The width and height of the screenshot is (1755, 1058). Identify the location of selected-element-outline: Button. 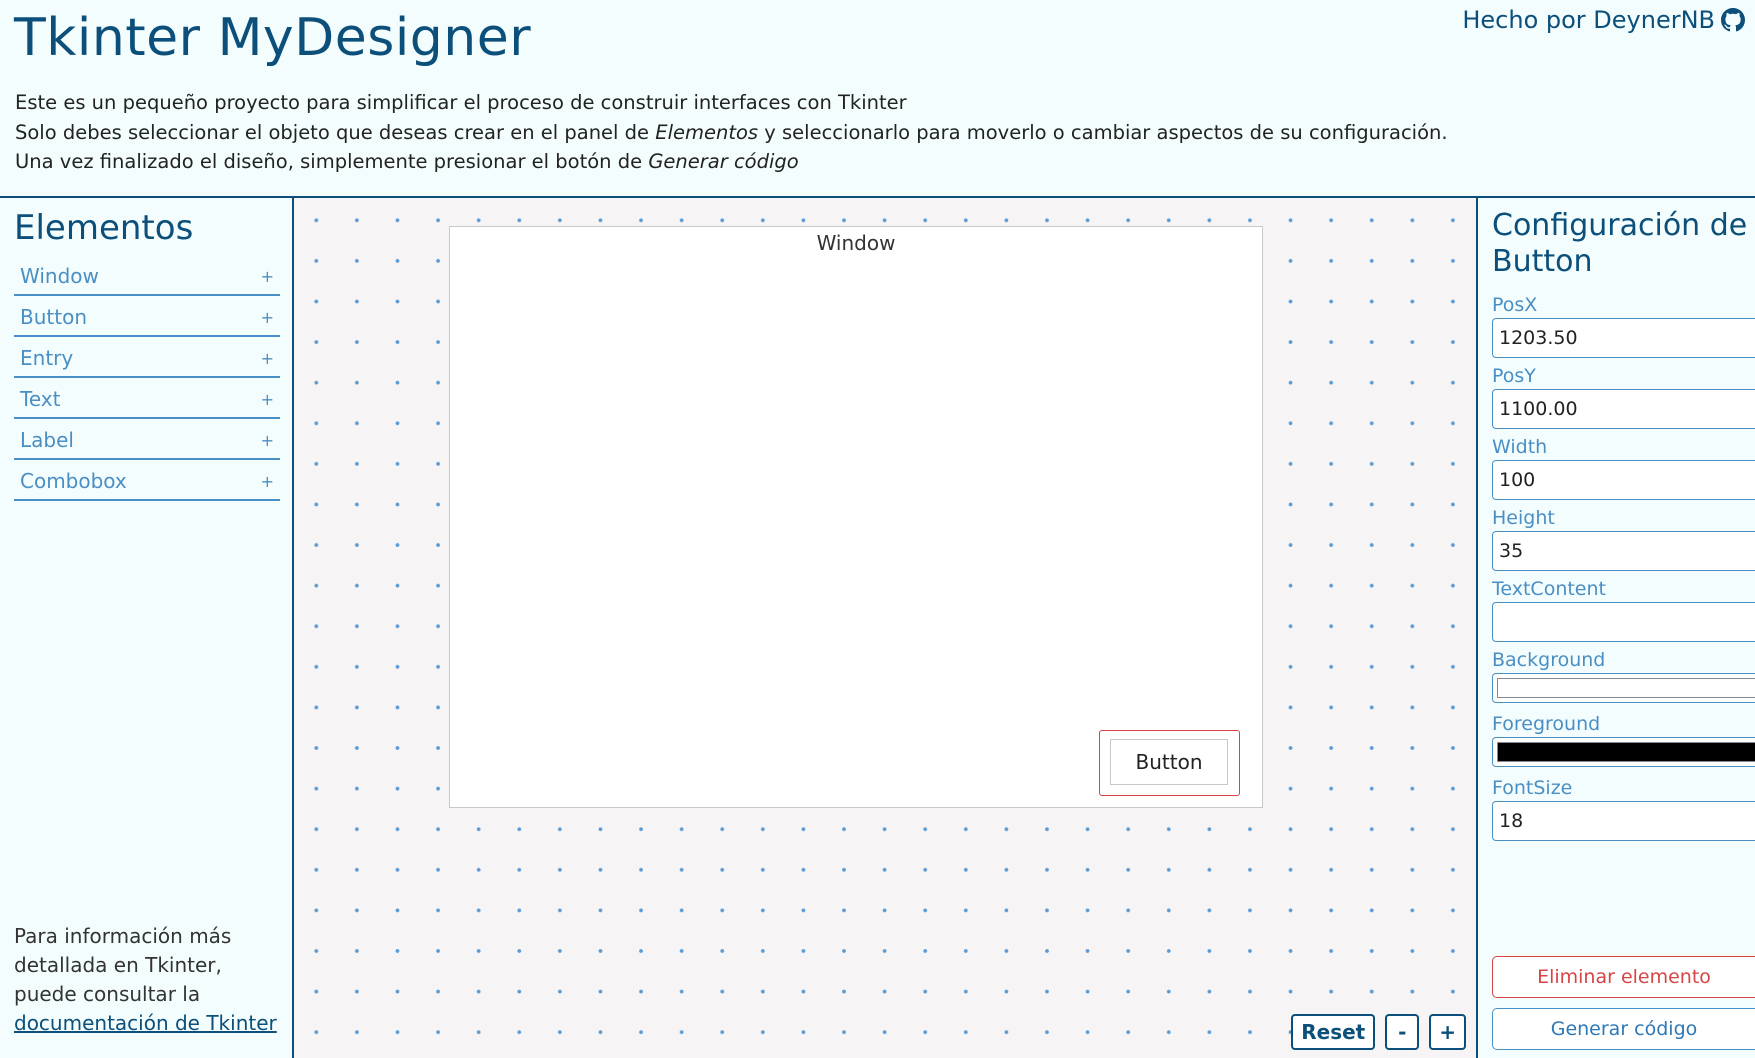
(1169, 763).